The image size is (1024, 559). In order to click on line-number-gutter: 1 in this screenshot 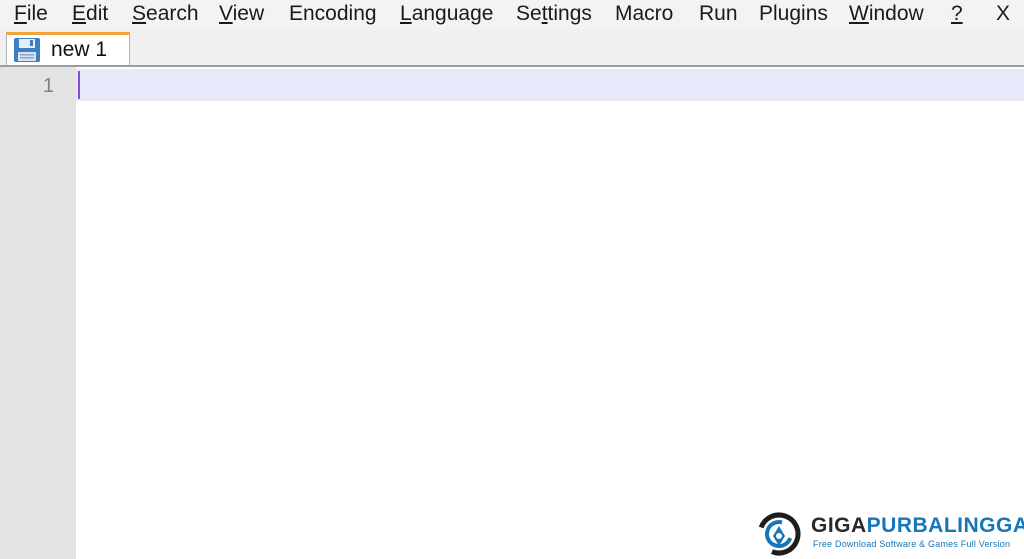, I will do `click(38, 313)`.